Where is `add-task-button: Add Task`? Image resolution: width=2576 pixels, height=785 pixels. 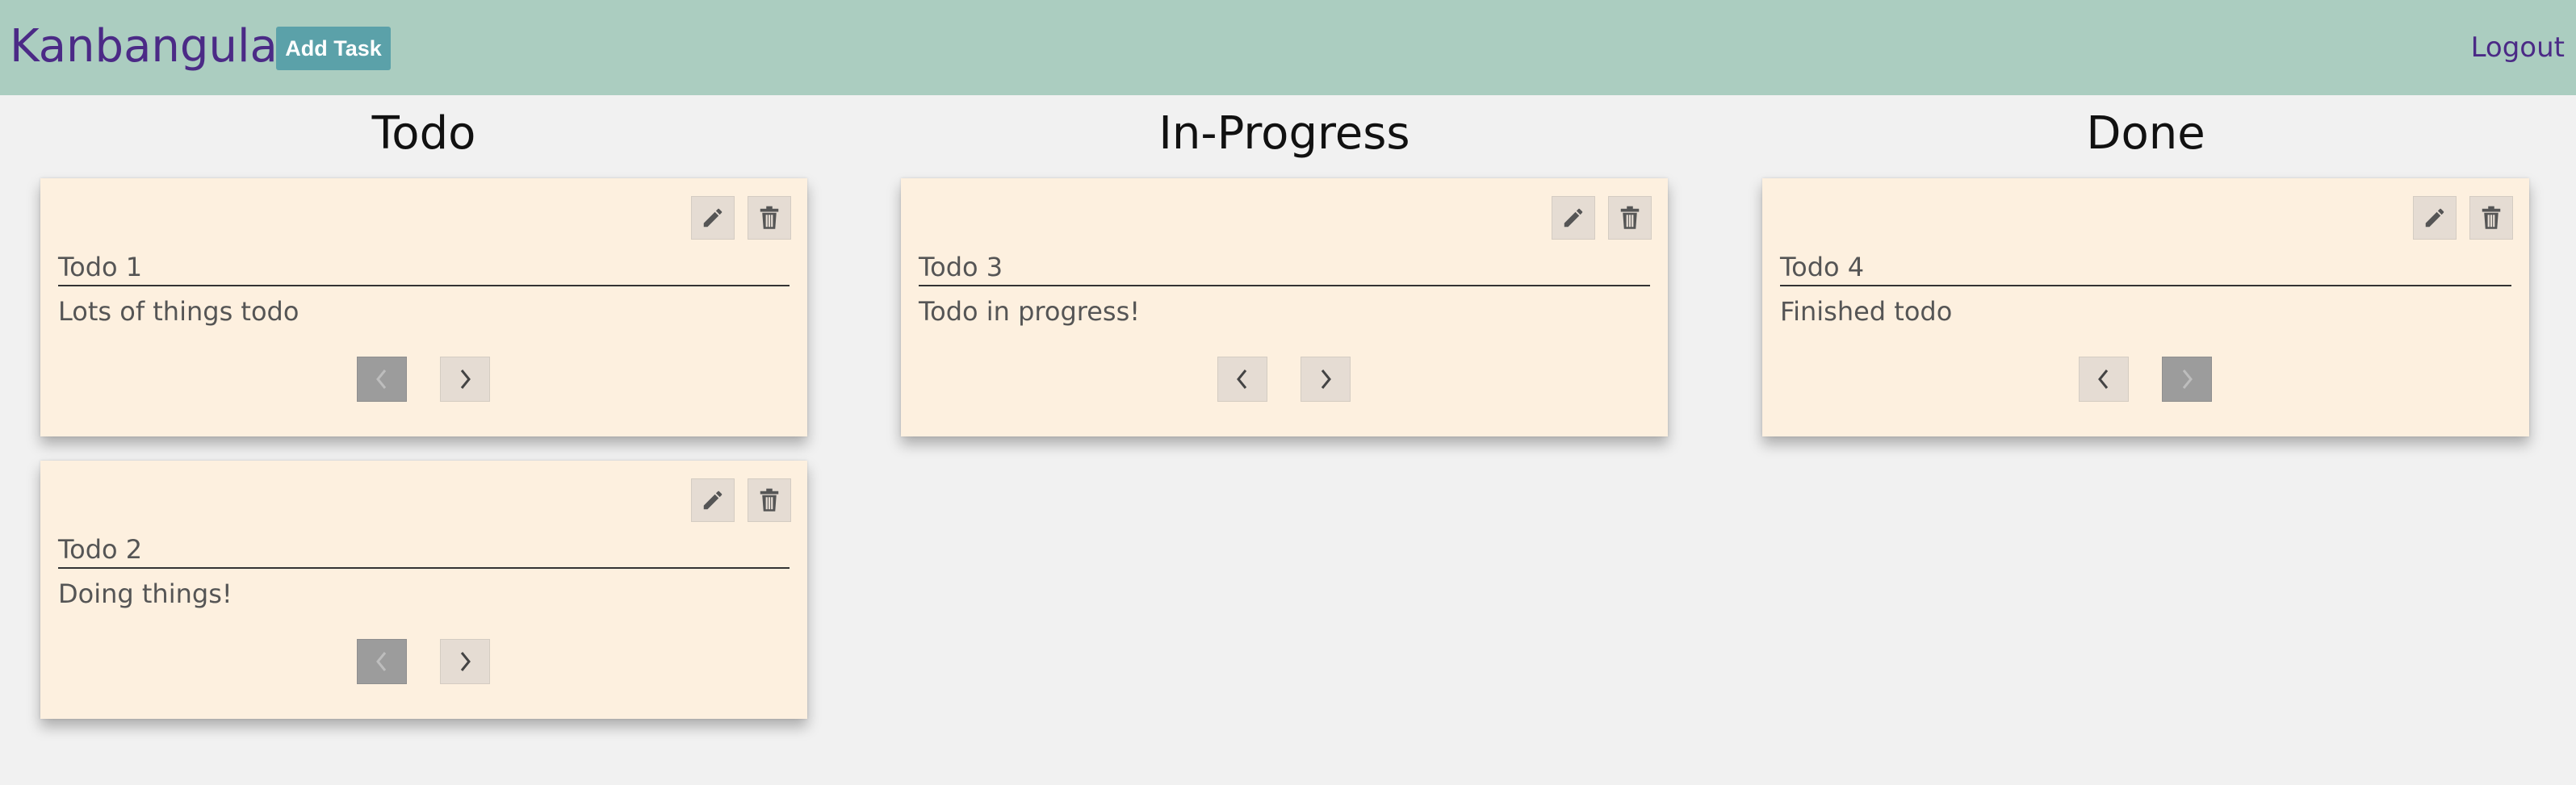 add-task-button: Add Task is located at coordinates (333, 48).